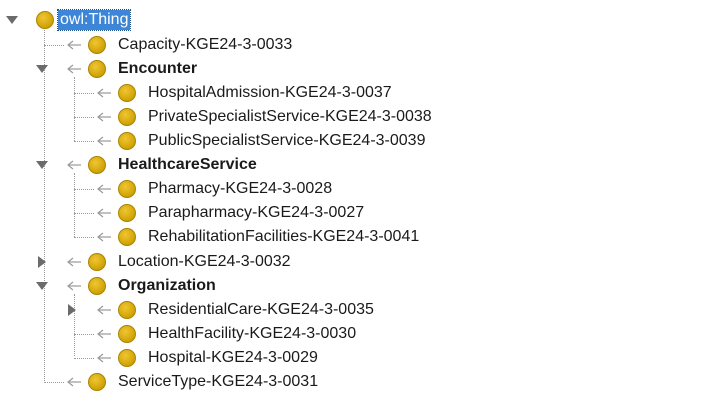  Describe the element at coordinates (356, 358) in the screenshot. I see `tree-node-hospital: Hospital-KGE24-3-0029` at that location.